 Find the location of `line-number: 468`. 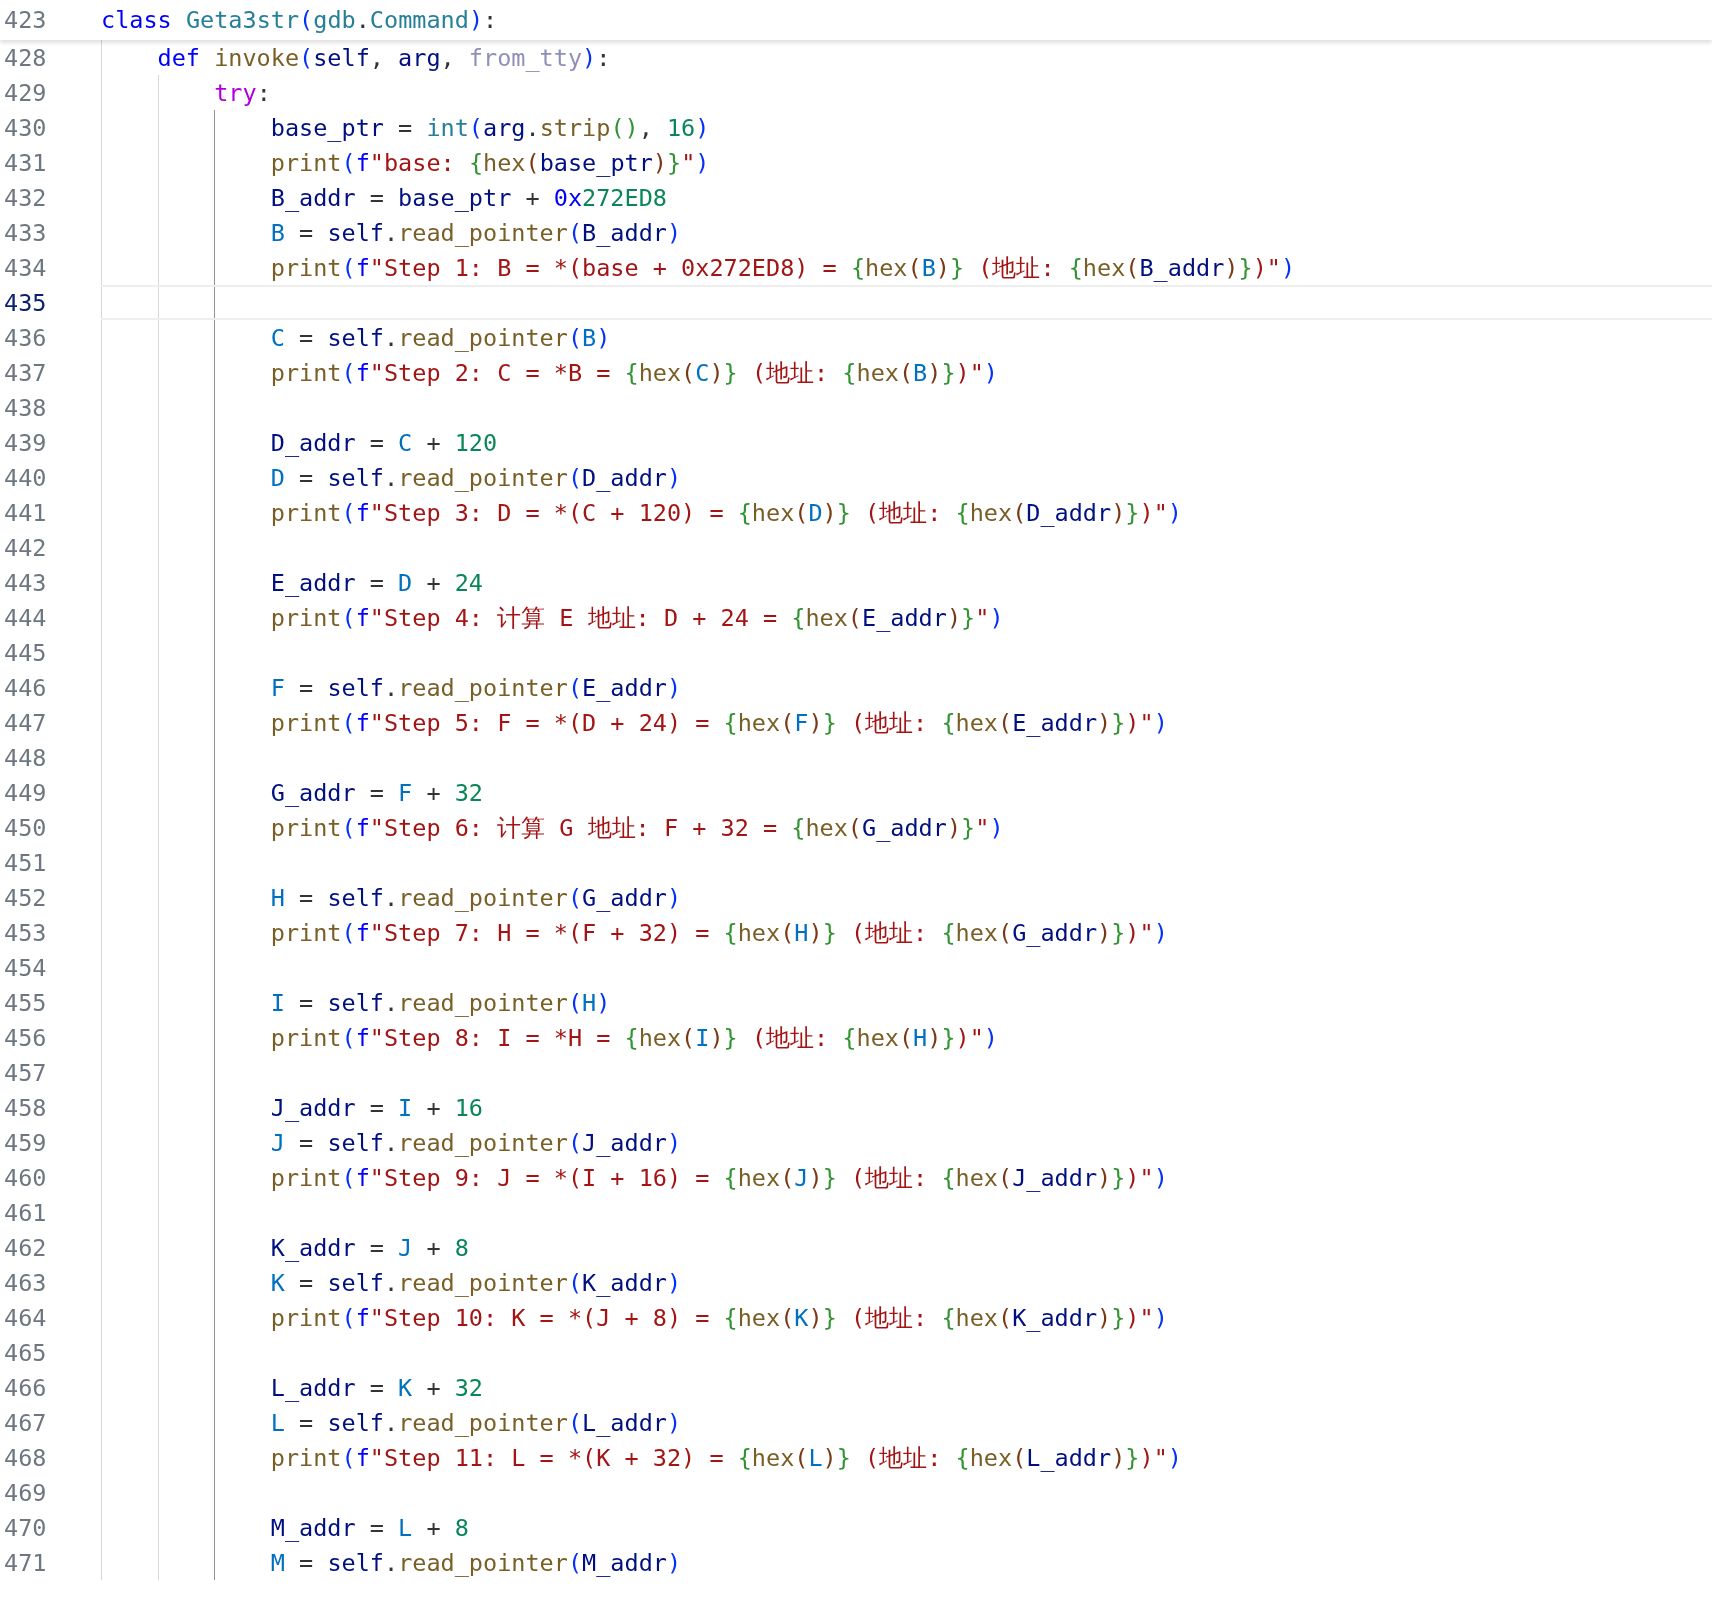

line-number: 468 is located at coordinates (25, 1457).